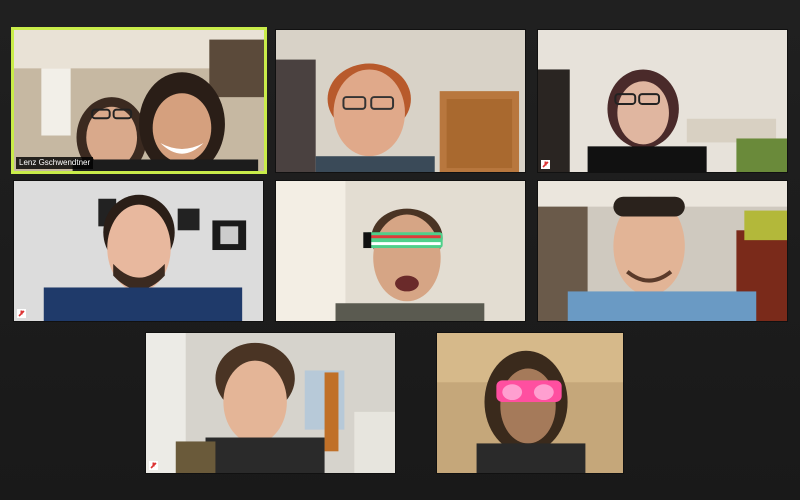 This screenshot has width=800, height=500. I want to click on participant-name-label: Lenz Gschwendtner, so click(55, 163).